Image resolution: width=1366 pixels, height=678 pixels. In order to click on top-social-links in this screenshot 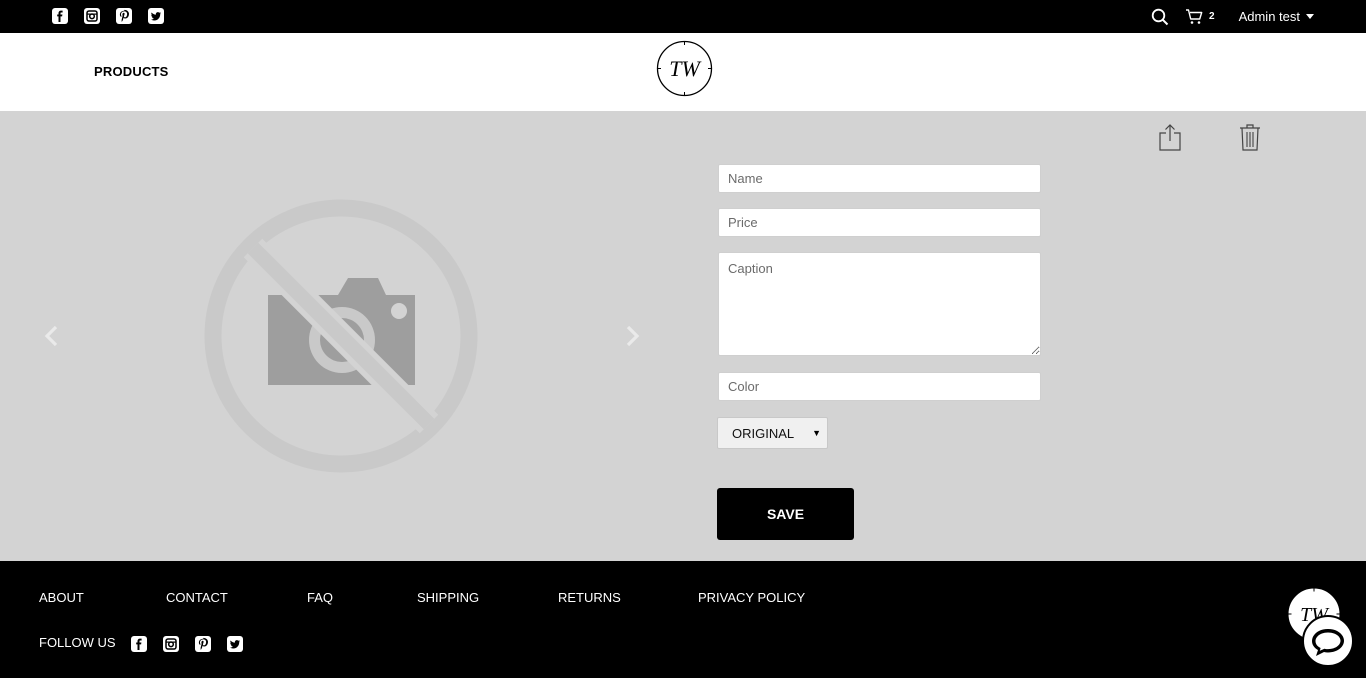, I will do `click(108, 16)`.